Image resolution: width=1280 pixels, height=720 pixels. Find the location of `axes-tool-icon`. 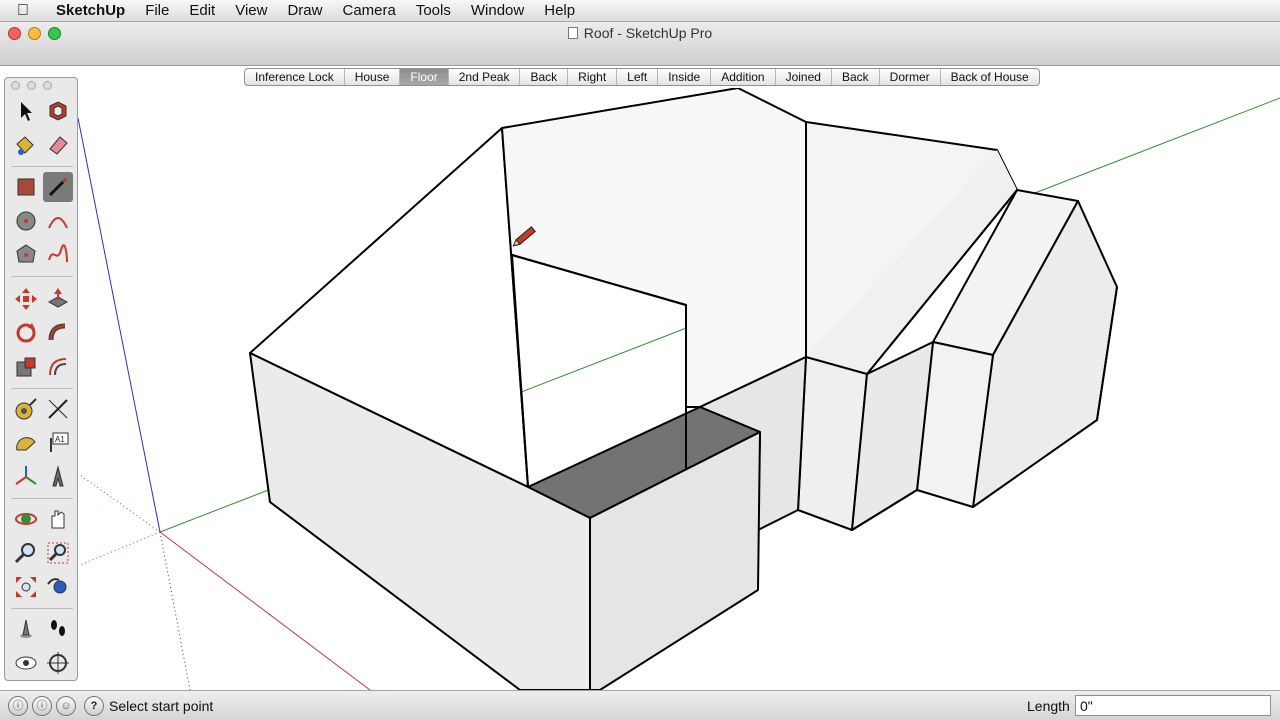

axes-tool-icon is located at coordinates (26, 477).